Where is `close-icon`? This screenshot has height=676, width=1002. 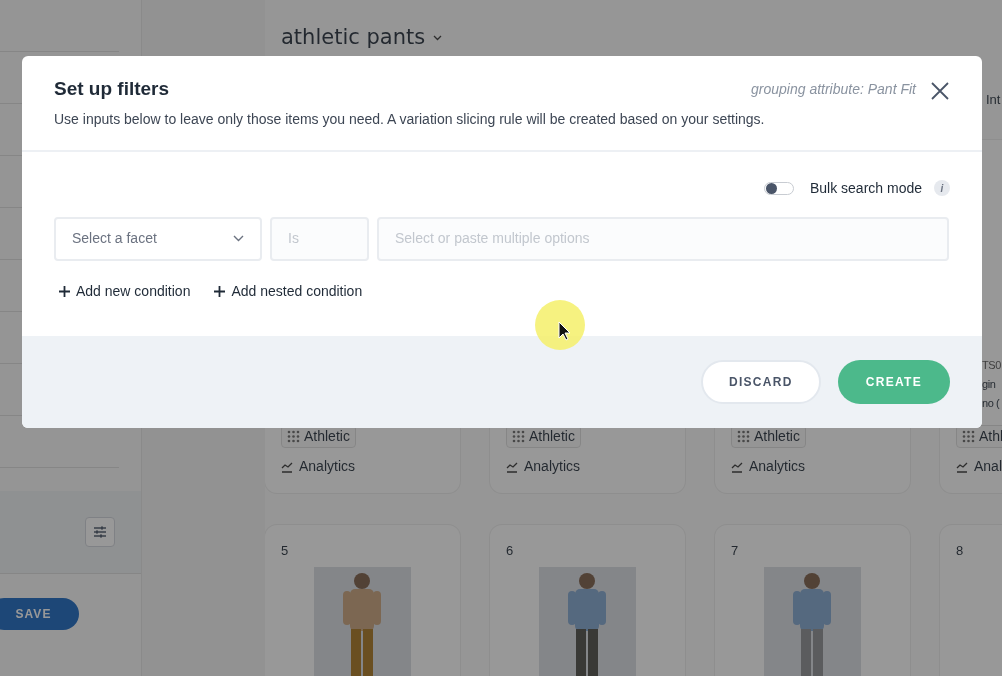
close-icon is located at coordinates (940, 90).